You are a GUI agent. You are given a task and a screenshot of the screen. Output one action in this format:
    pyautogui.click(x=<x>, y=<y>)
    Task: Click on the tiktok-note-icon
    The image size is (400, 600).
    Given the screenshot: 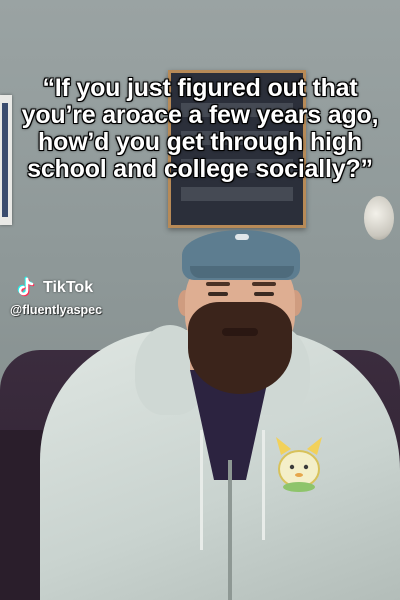 What is the action you would take?
    pyautogui.click(x=26, y=286)
    